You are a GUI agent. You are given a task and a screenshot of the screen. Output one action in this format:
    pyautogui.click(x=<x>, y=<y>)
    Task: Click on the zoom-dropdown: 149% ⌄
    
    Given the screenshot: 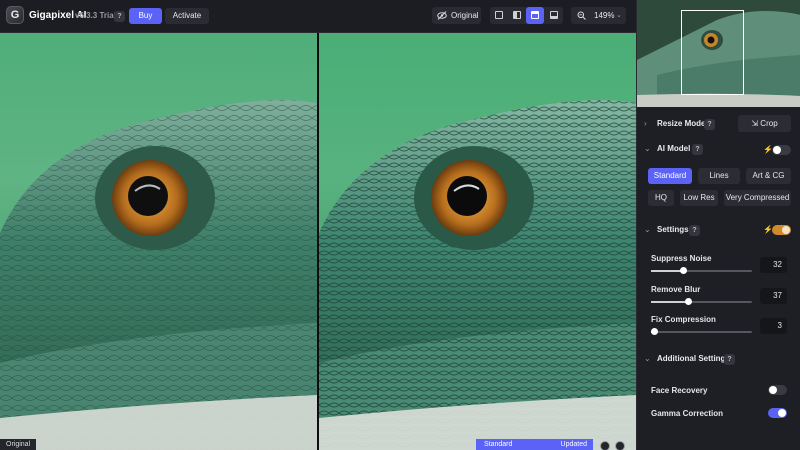 What is the action you would take?
    pyautogui.click(x=598, y=15)
    